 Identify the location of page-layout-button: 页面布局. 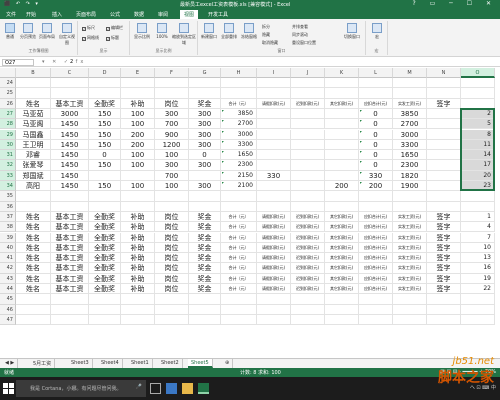
(47, 31).